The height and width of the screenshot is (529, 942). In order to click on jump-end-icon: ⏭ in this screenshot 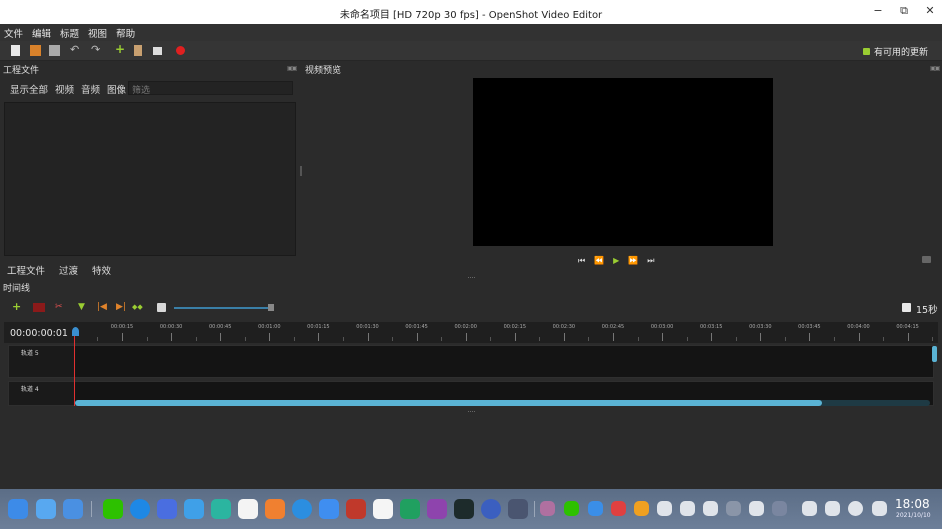, I will do `click(650, 261)`.